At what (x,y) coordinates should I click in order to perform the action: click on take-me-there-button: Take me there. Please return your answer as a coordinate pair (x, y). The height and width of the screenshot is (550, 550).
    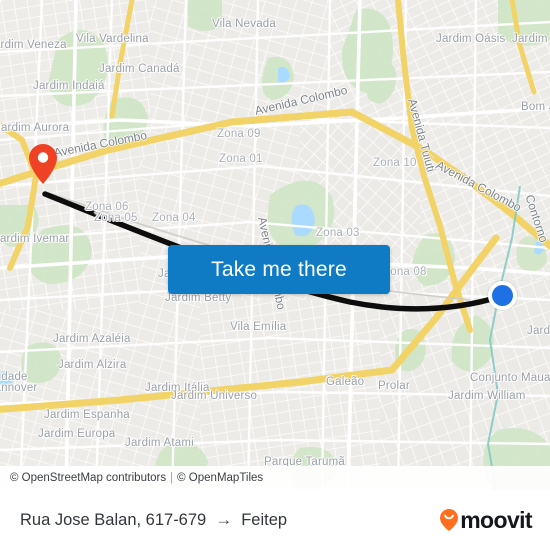
    Looking at the image, I should click on (279, 269).